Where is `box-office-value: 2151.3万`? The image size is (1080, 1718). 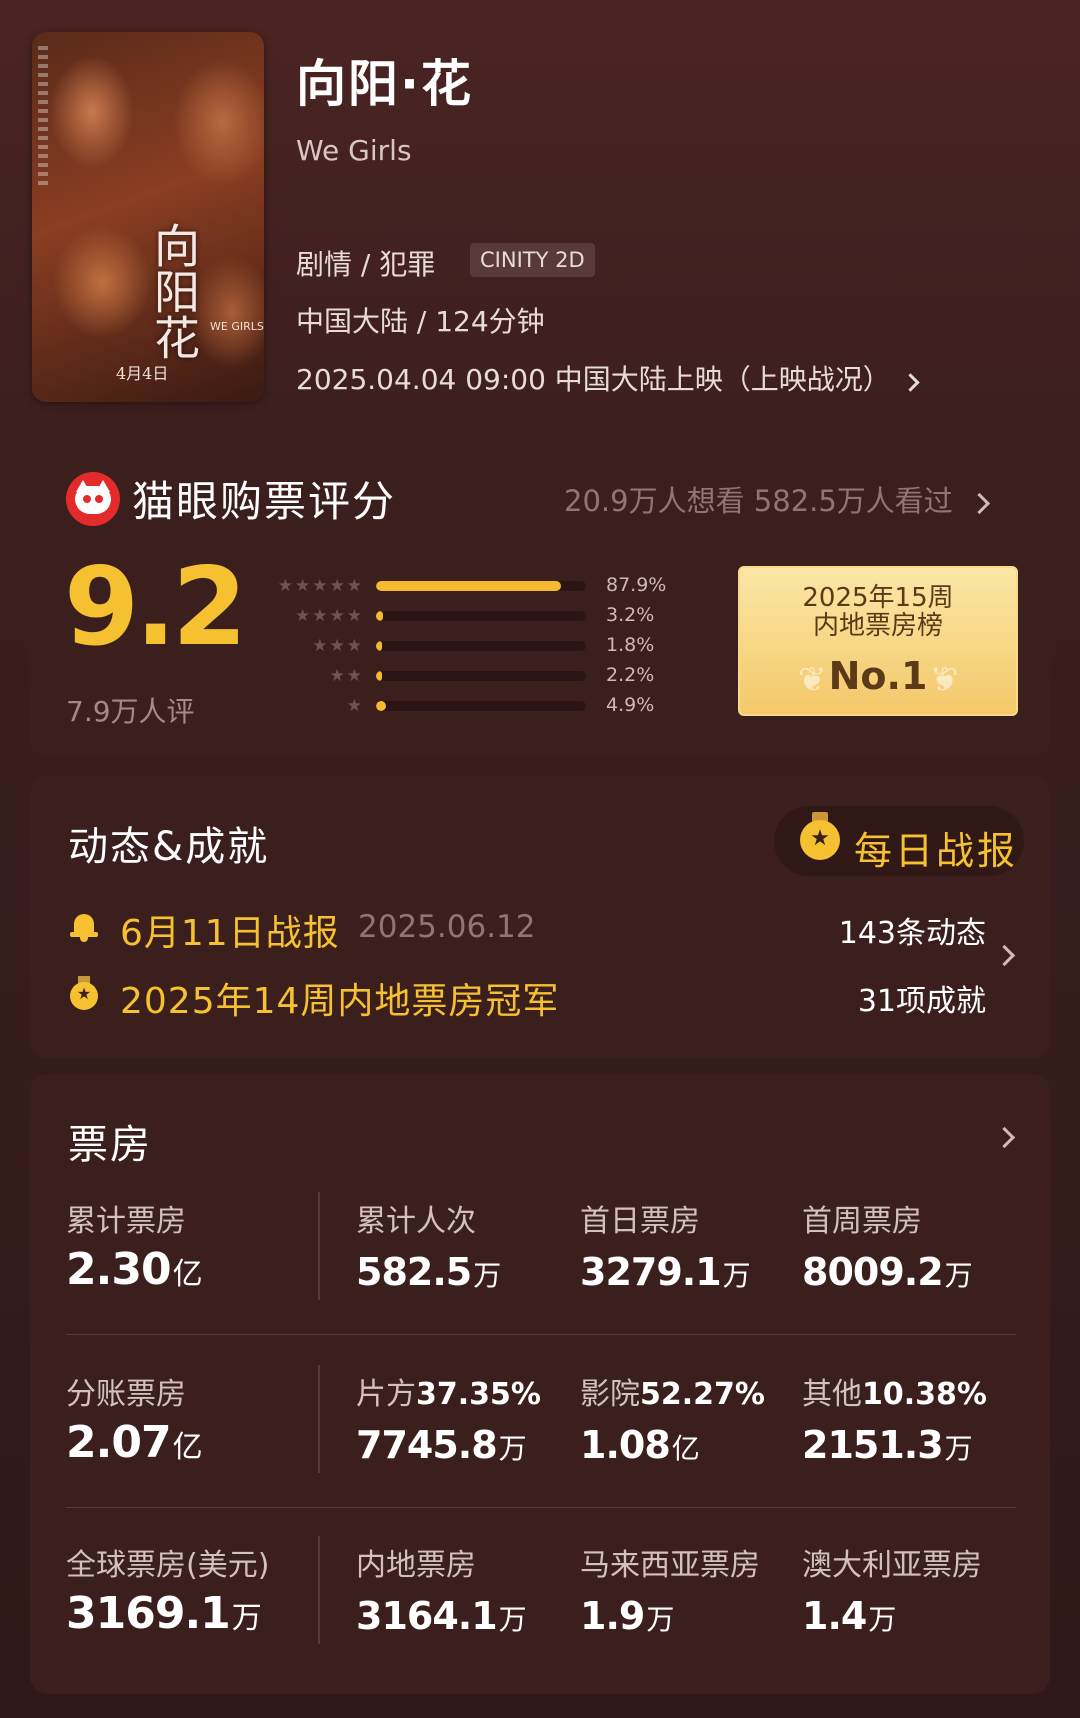
box-office-value: 2151.3万 is located at coordinates (887, 1445).